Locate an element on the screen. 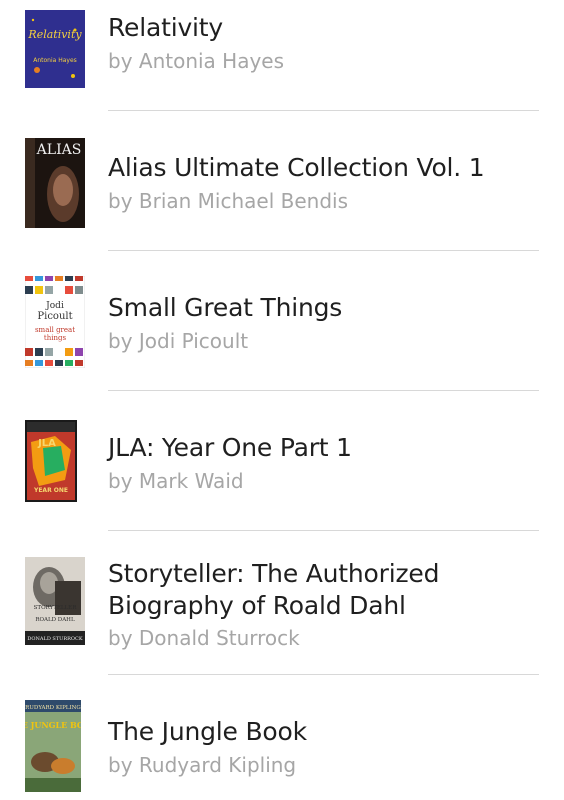 Image resolution: width=564 pixels, height=800 pixels. svg-text: JLA is located at coordinates (46, 443).